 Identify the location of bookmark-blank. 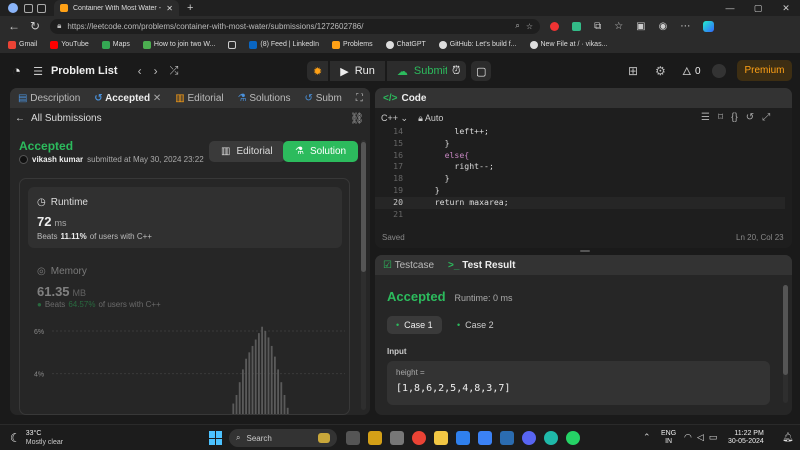
(232, 44).